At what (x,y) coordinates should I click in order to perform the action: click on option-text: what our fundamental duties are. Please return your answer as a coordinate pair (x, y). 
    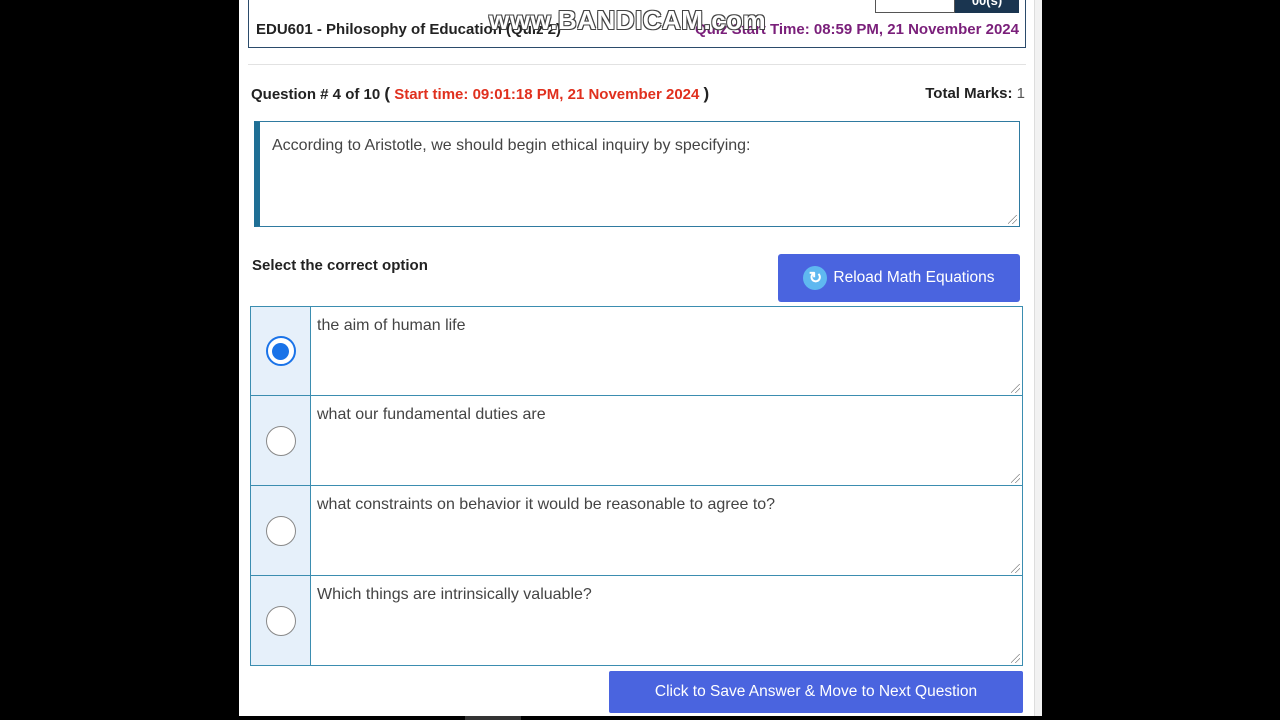
    Looking at the image, I should click on (666, 440).